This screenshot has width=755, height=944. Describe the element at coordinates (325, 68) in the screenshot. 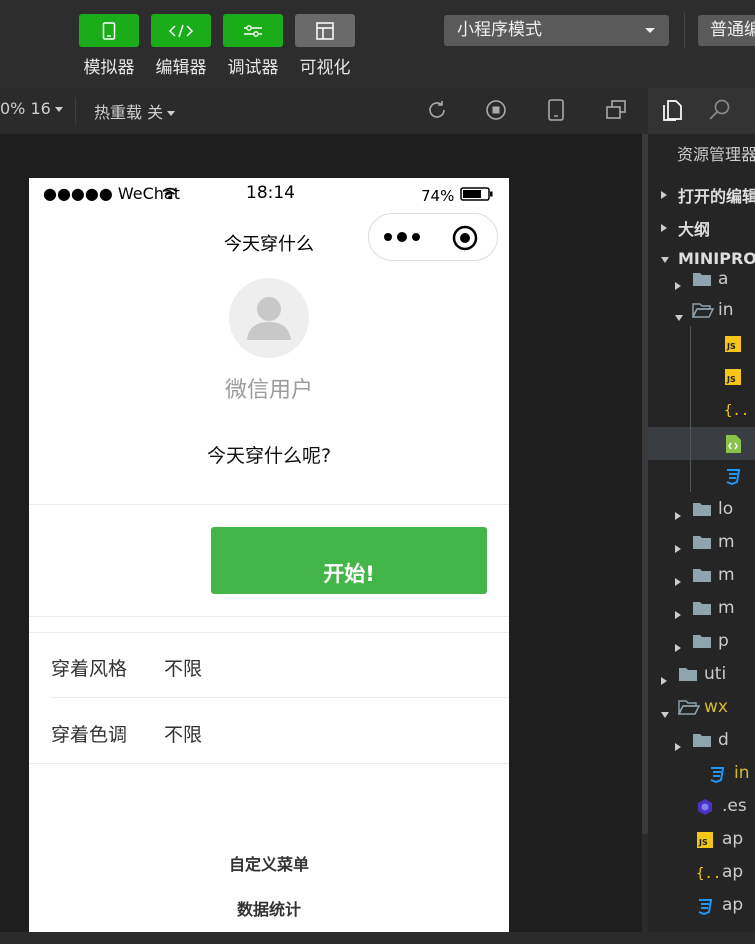

I see `visual-label: 可视化` at that location.